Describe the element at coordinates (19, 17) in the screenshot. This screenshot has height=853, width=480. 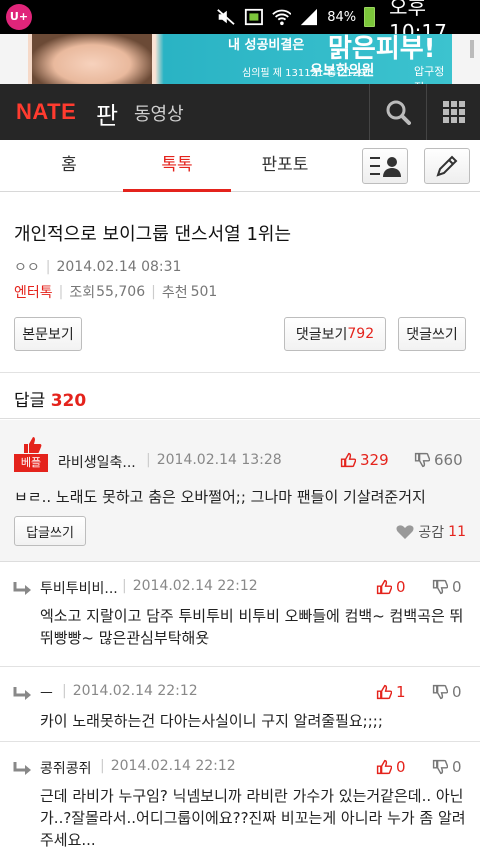
I see `carrier-logo: U+` at that location.